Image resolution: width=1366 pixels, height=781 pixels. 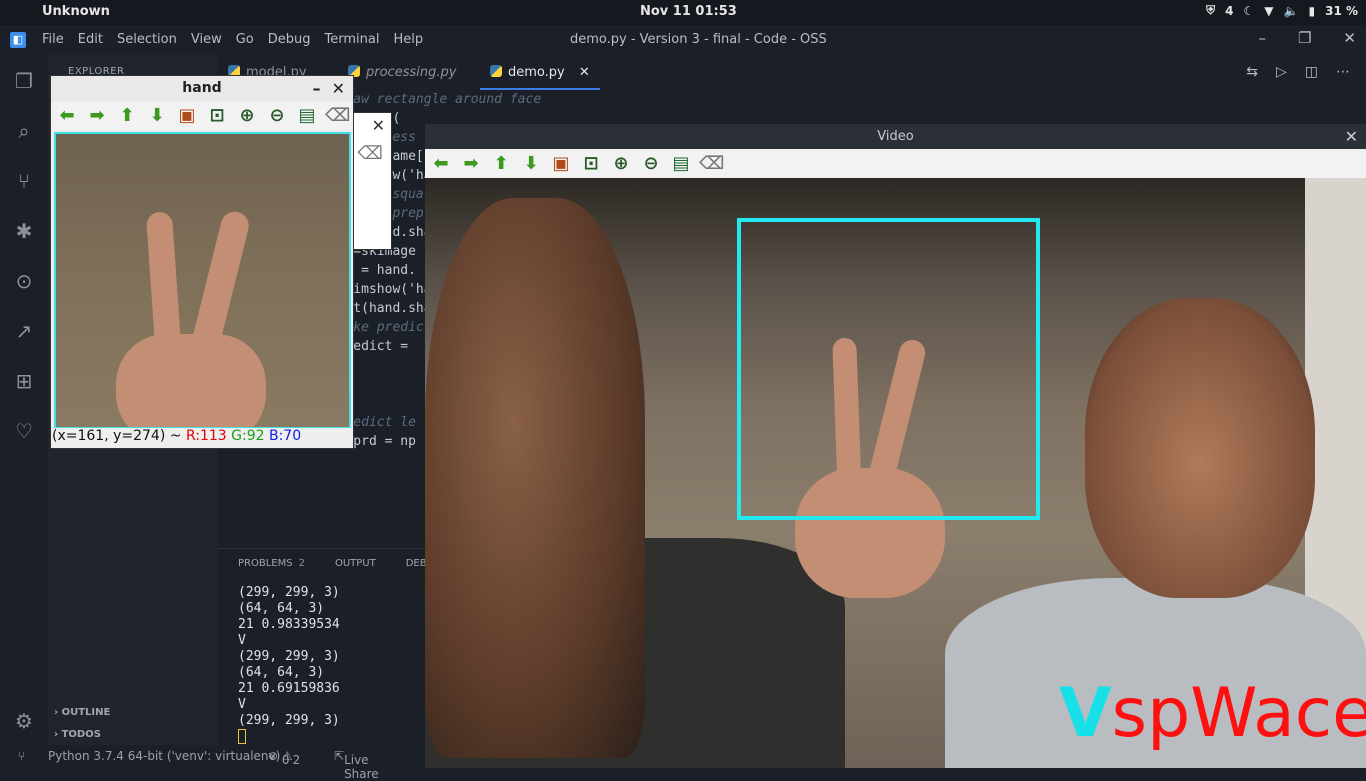 I want to click on code-text: # Draw rectangle around face, so click(x=432, y=99).